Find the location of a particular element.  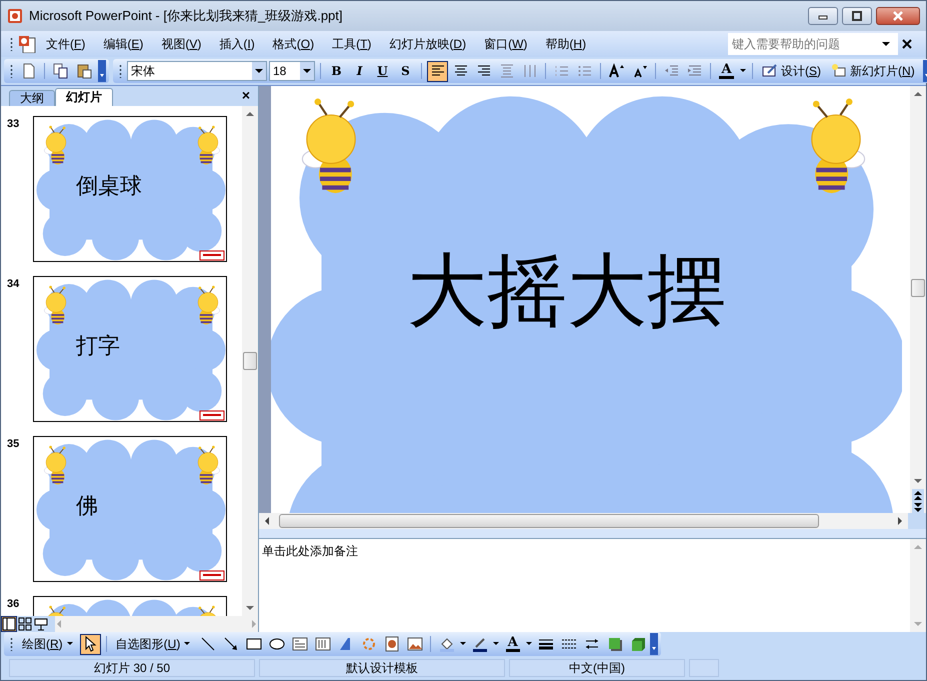

design-icon is located at coordinates (770, 71).